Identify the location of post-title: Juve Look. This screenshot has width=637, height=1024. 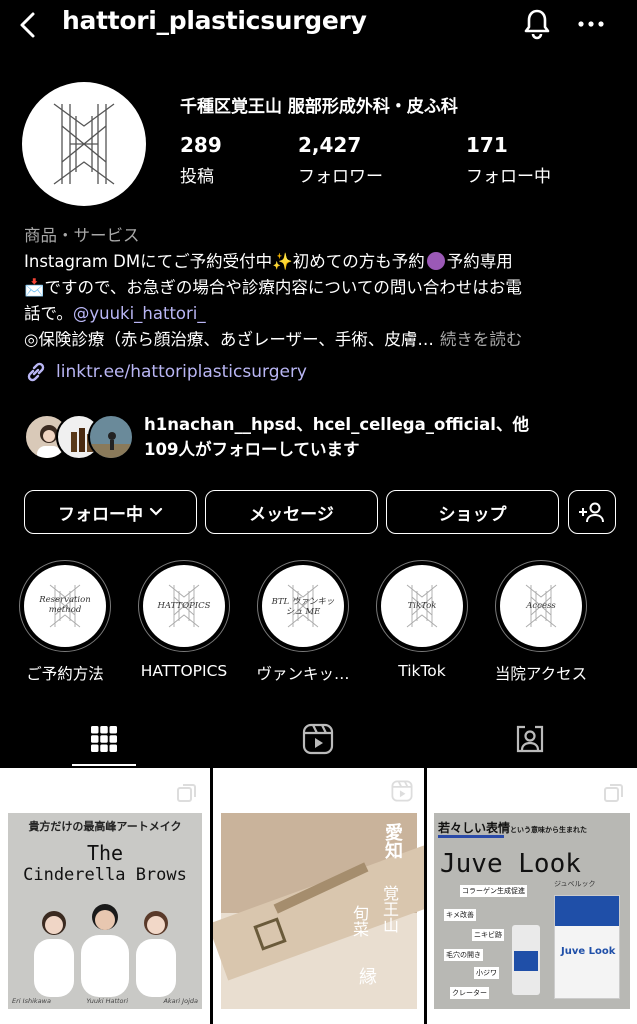
(510, 864).